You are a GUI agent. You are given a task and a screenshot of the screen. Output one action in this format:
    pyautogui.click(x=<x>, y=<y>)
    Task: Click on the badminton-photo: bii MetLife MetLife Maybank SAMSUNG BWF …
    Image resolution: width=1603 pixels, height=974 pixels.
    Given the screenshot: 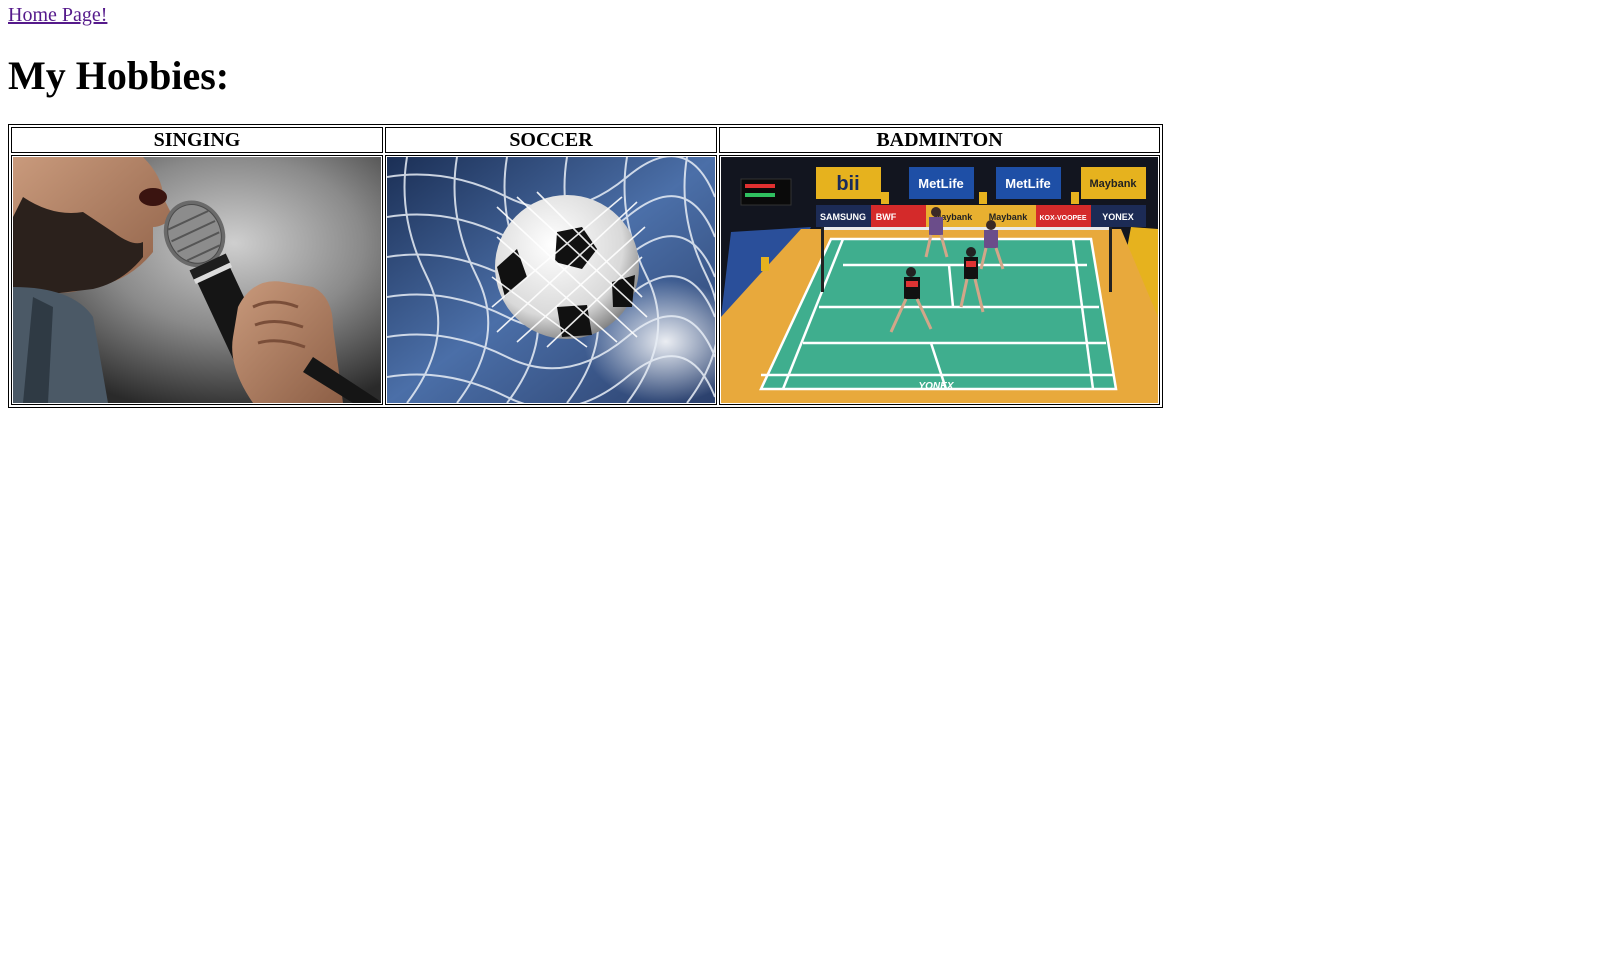 What is the action you would take?
    pyautogui.click(x=939, y=280)
    